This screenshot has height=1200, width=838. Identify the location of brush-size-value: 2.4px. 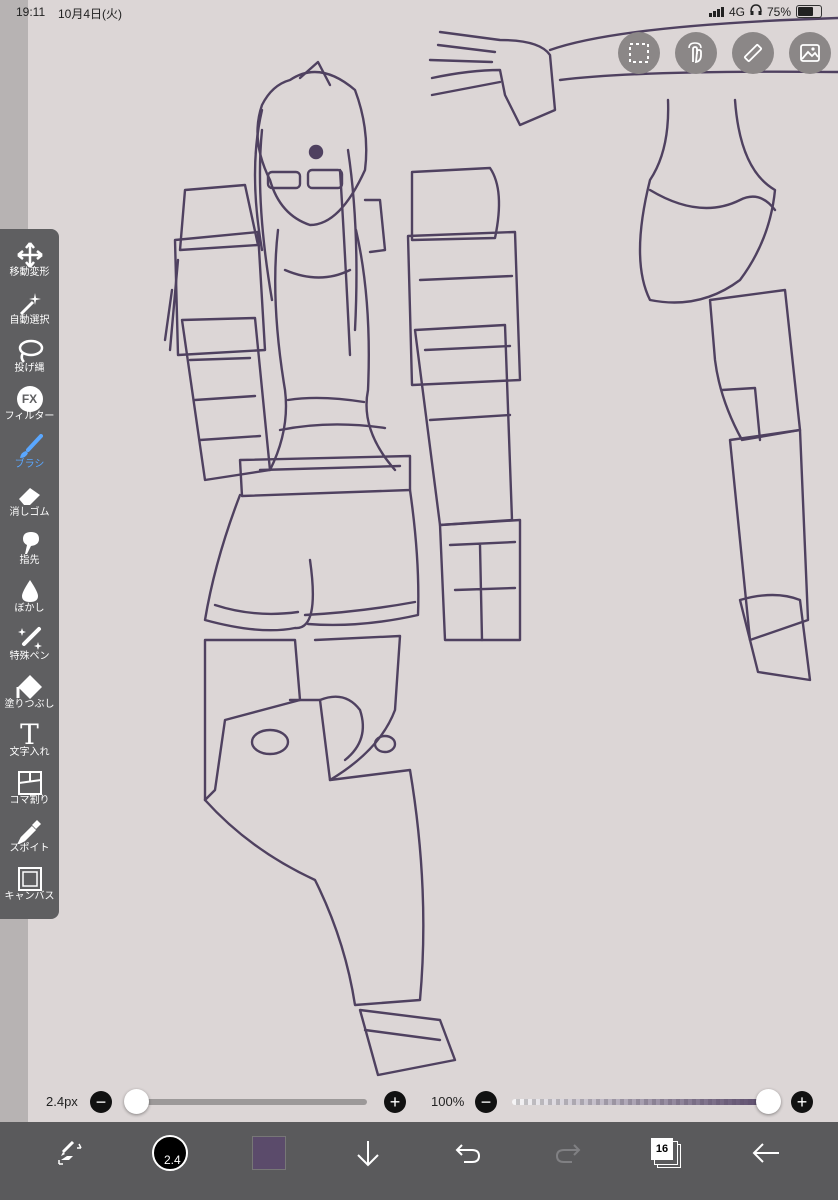
(62, 1101).